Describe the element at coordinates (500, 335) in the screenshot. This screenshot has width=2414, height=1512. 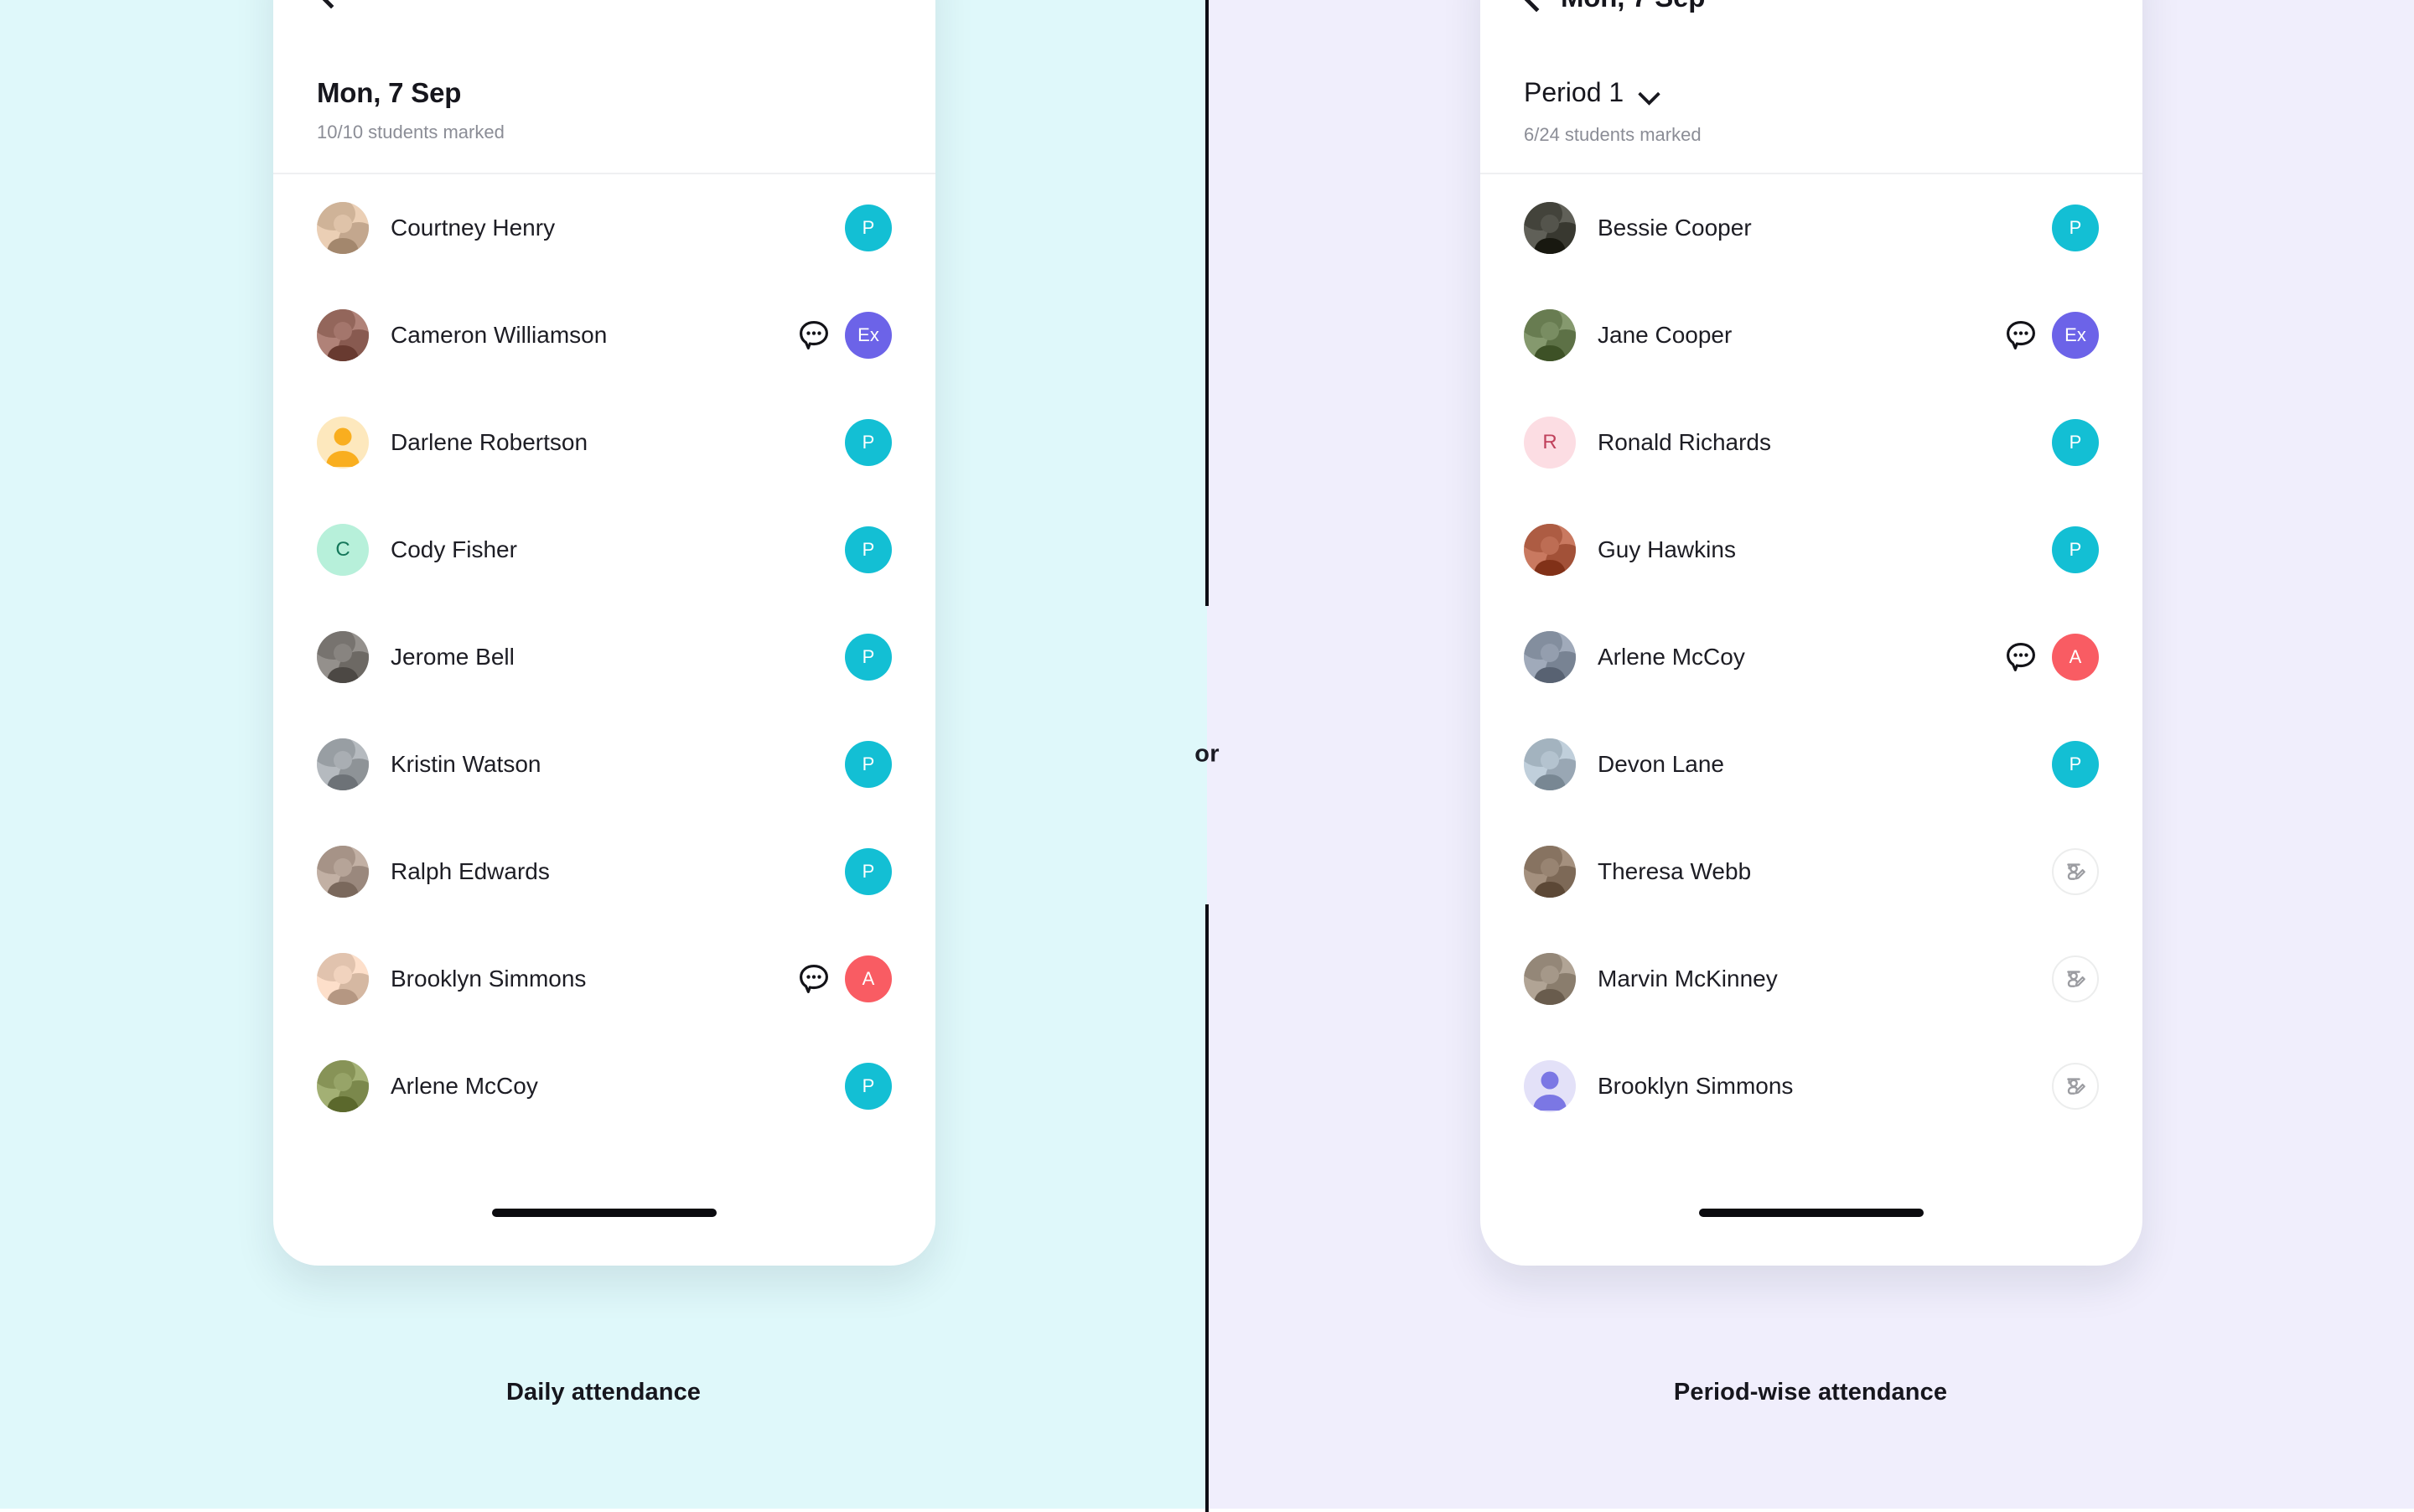
I see `student-name: Cameron Williamson` at that location.